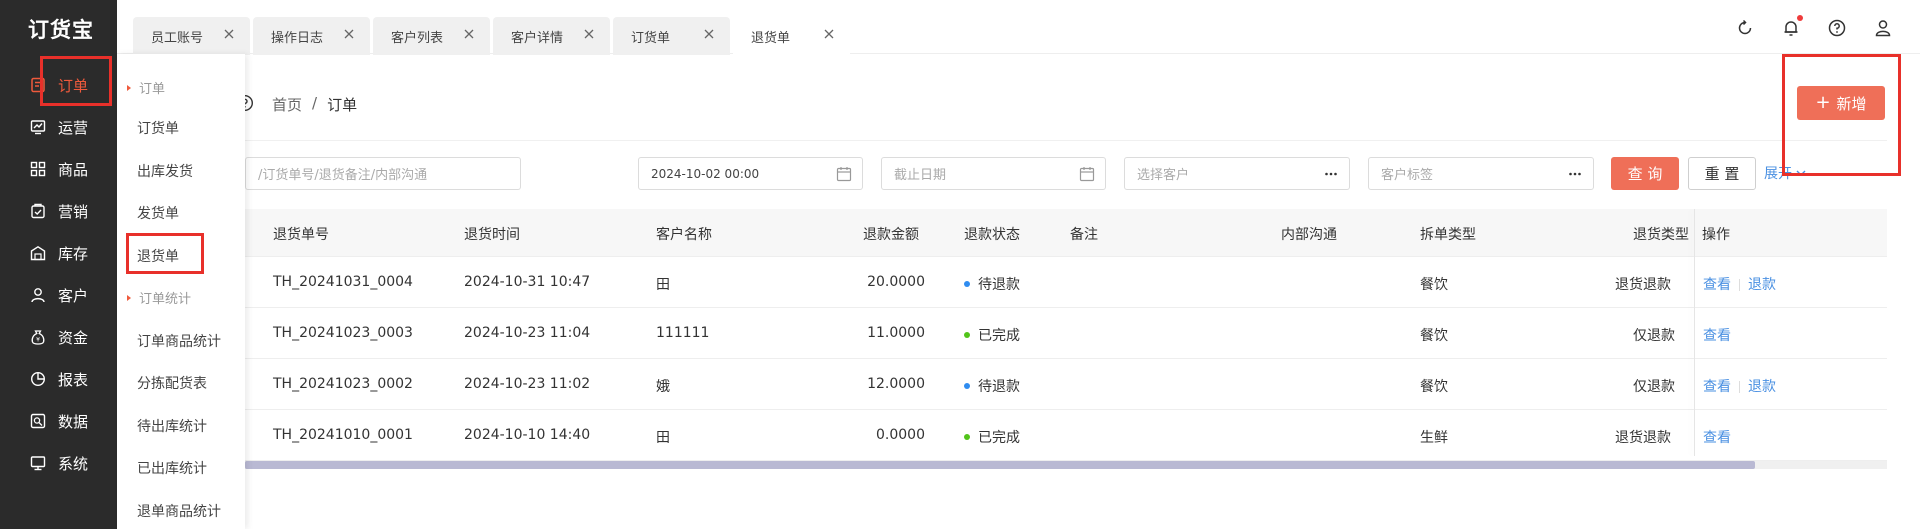 This screenshot has height=529, width=1920. What do you see at coordinates (58, 295) in the screenshot?
I see `sidebar-item-customer: 客户` at bounding box center [58, 295].